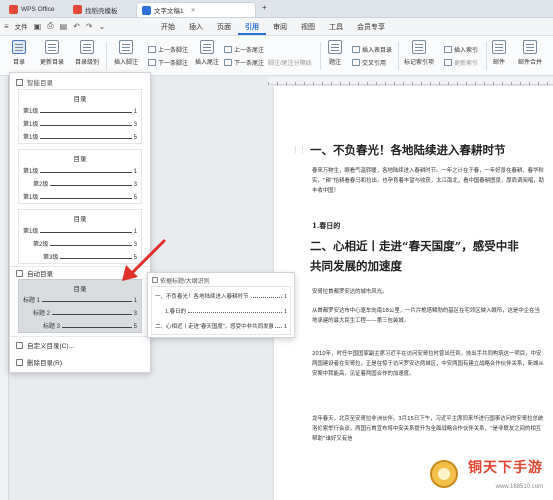 This screenshot has height=500, width=553. What do you see at coordinates (89, 26) in the screenshot?
I see `redo-icon: ↷` at bounding box center [89, 26].